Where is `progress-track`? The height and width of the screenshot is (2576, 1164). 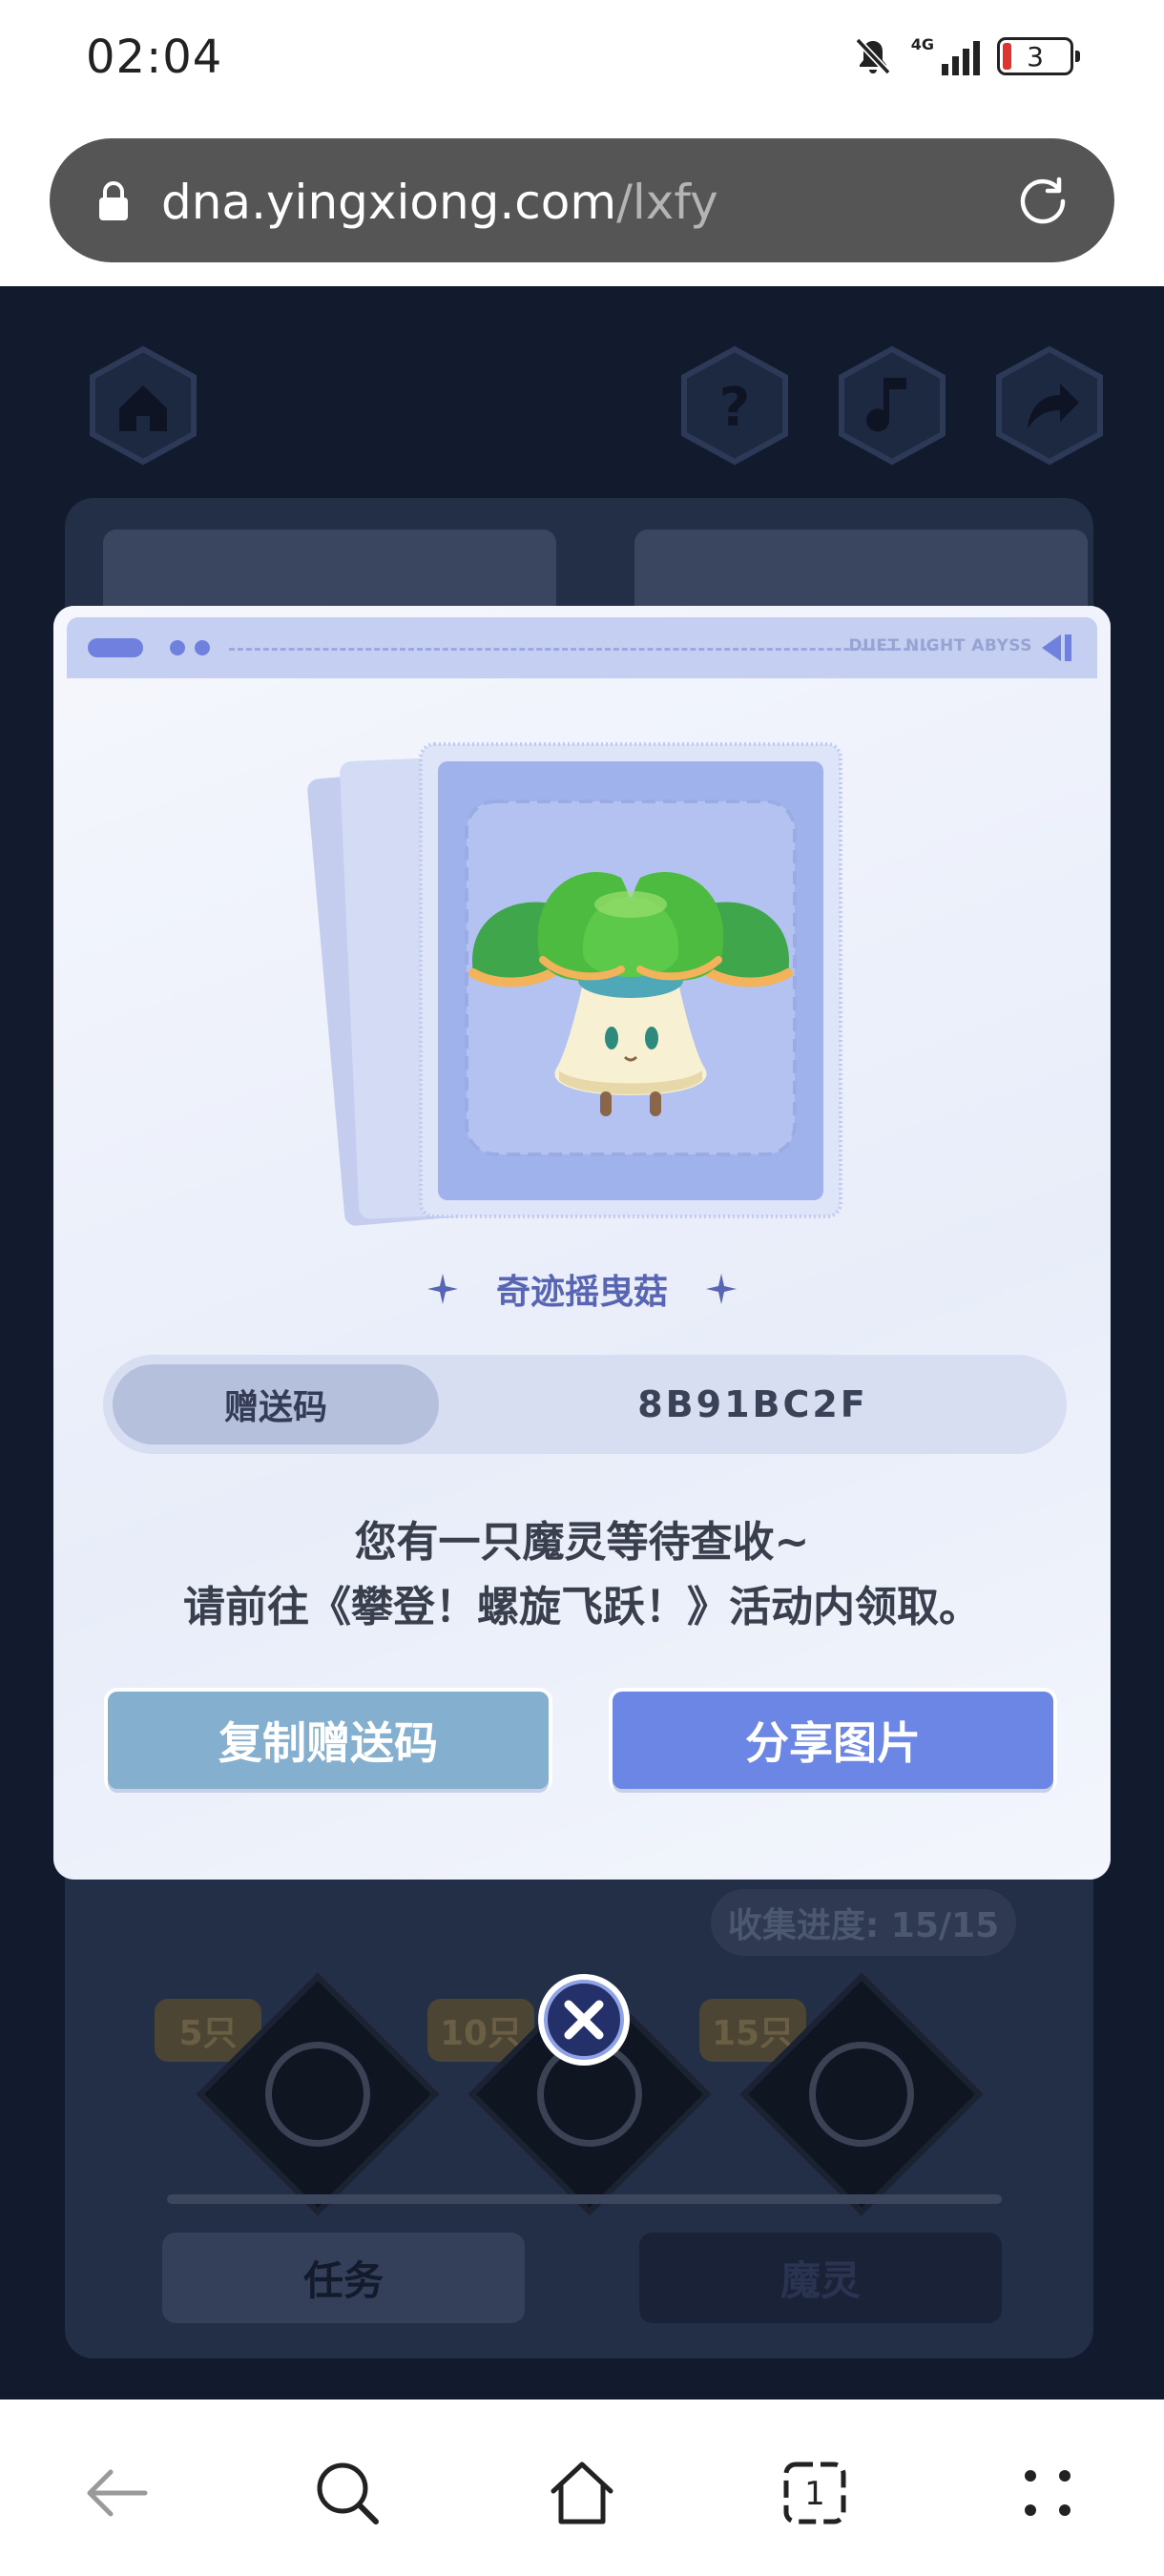 progress-track is located at coordinates (584, 2199).